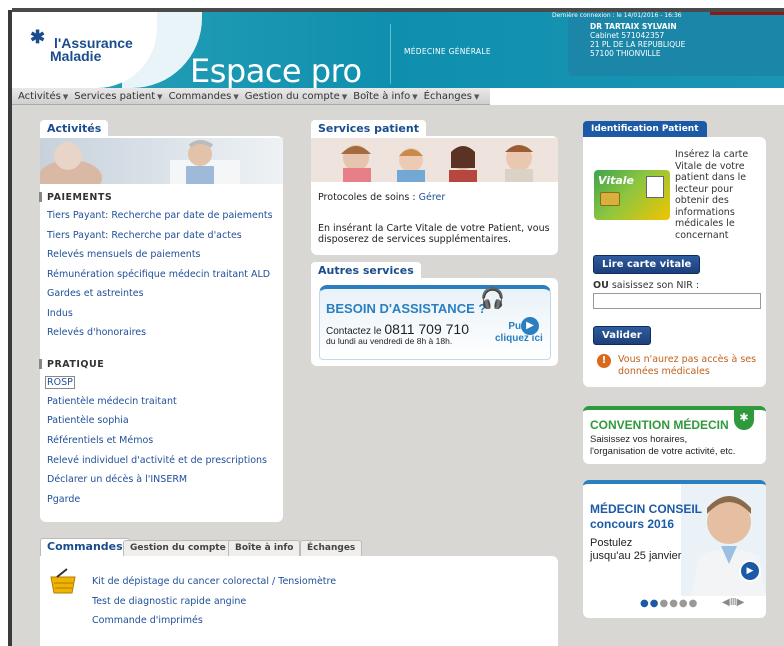 The width and height of the screenshot is (784, 646). I want to click on warning-icon: !, so click(604, 361).